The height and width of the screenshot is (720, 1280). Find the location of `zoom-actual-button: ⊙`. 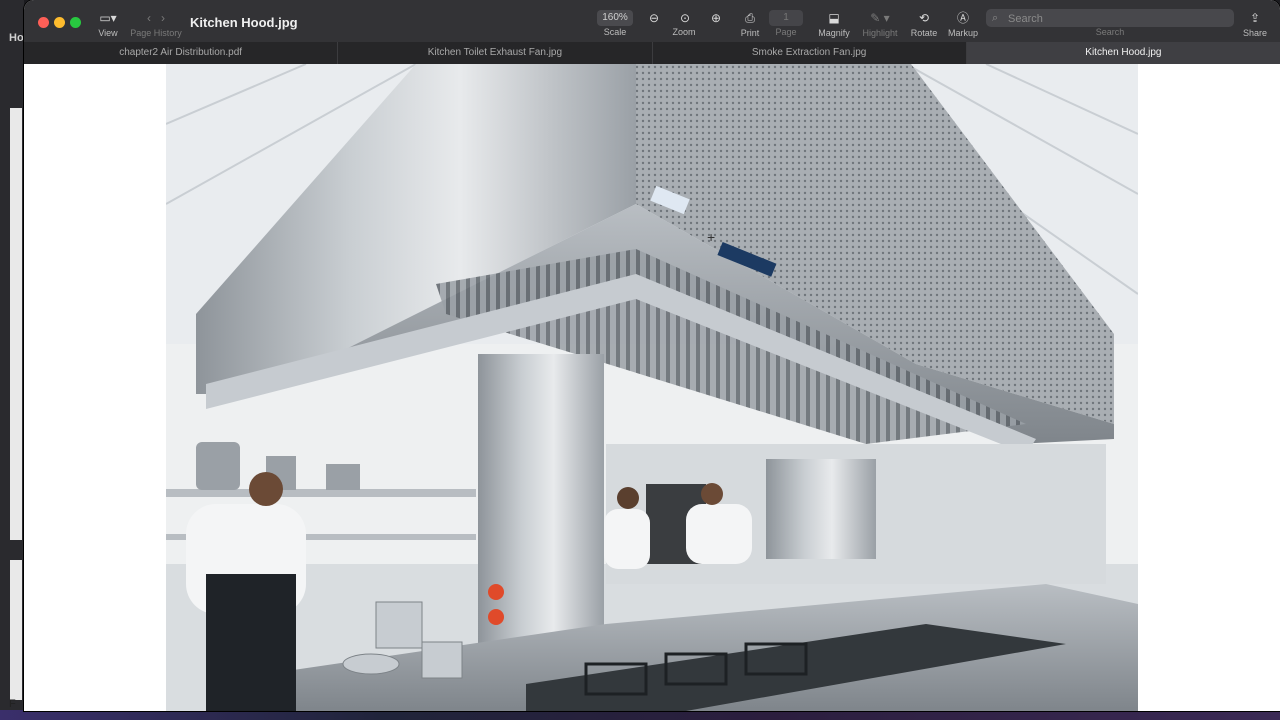

zoom-actual-button: ⊙ is located at coordinates (685, 18).